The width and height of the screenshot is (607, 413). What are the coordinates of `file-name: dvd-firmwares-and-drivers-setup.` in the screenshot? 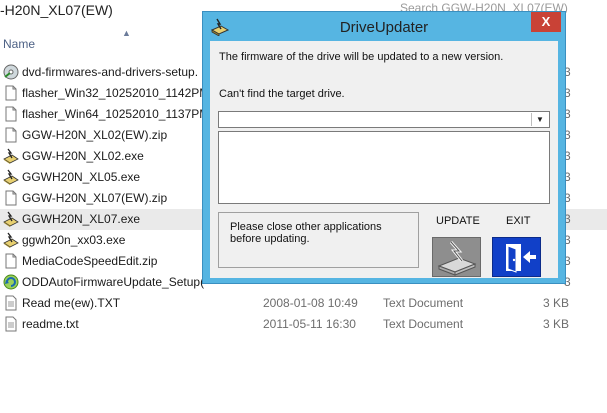 It's located at (110, 72).